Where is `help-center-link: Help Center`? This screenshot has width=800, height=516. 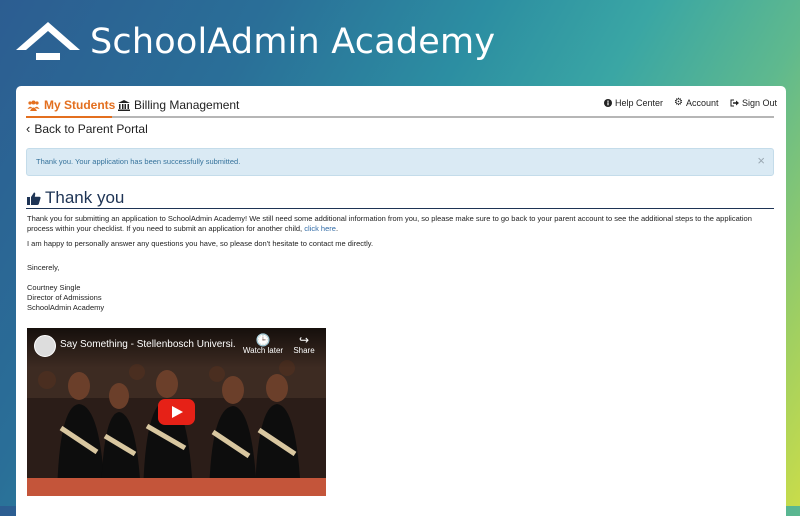 help-center-link: Help Center is located at coordinates (633, 103).